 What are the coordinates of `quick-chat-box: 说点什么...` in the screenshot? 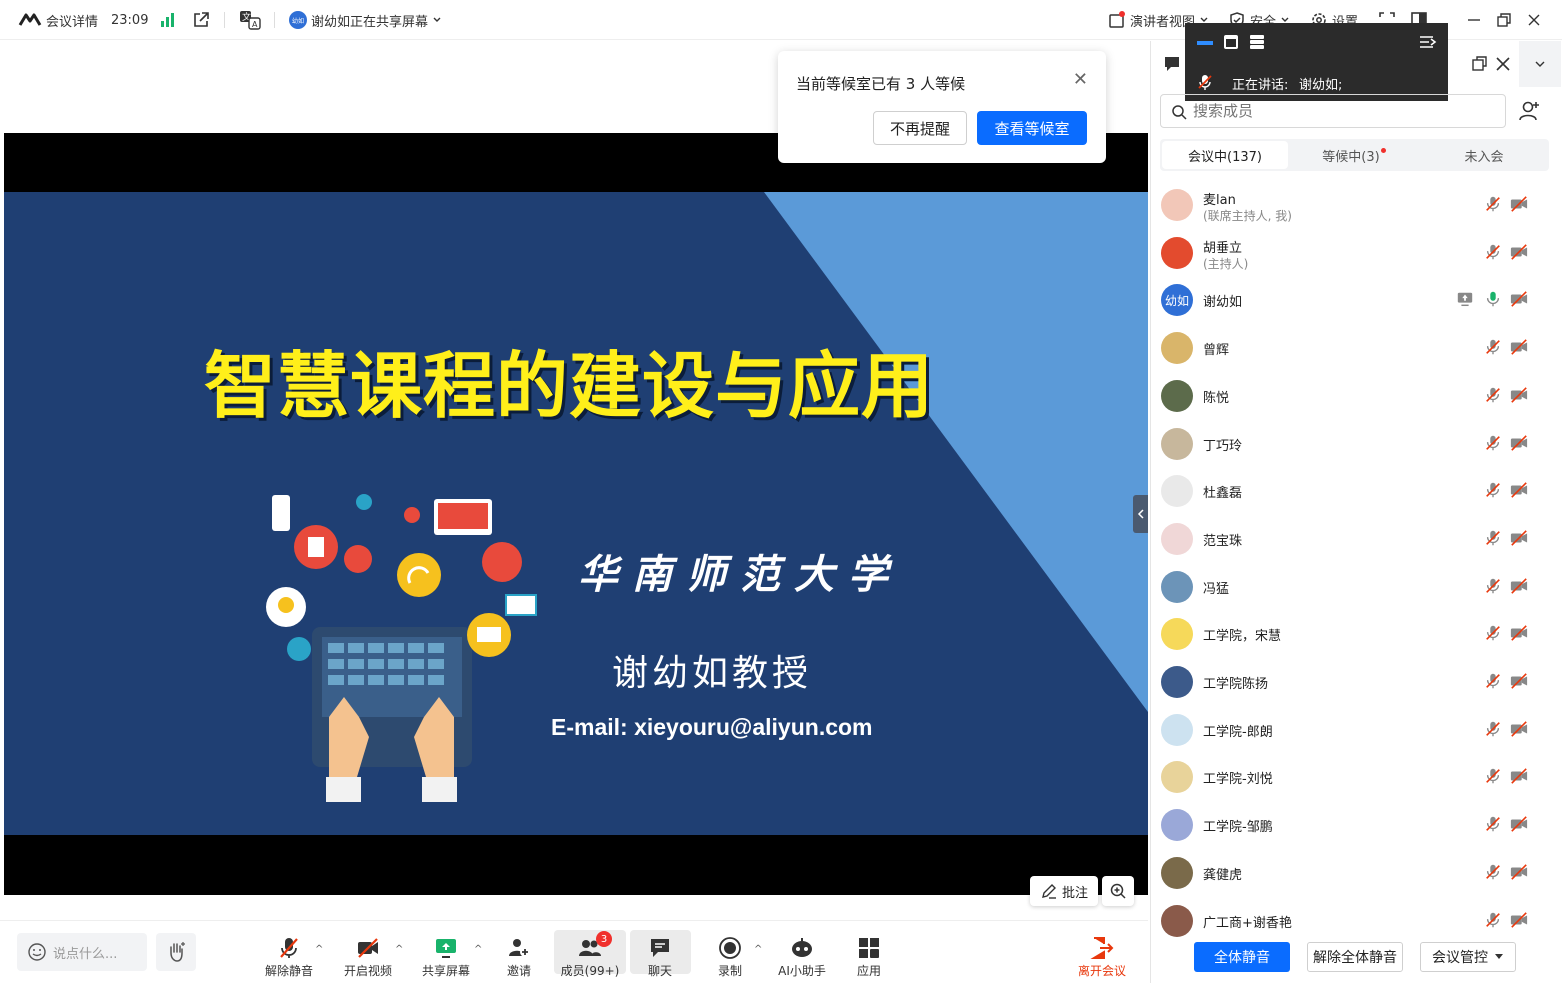 It's located at (82, 952).